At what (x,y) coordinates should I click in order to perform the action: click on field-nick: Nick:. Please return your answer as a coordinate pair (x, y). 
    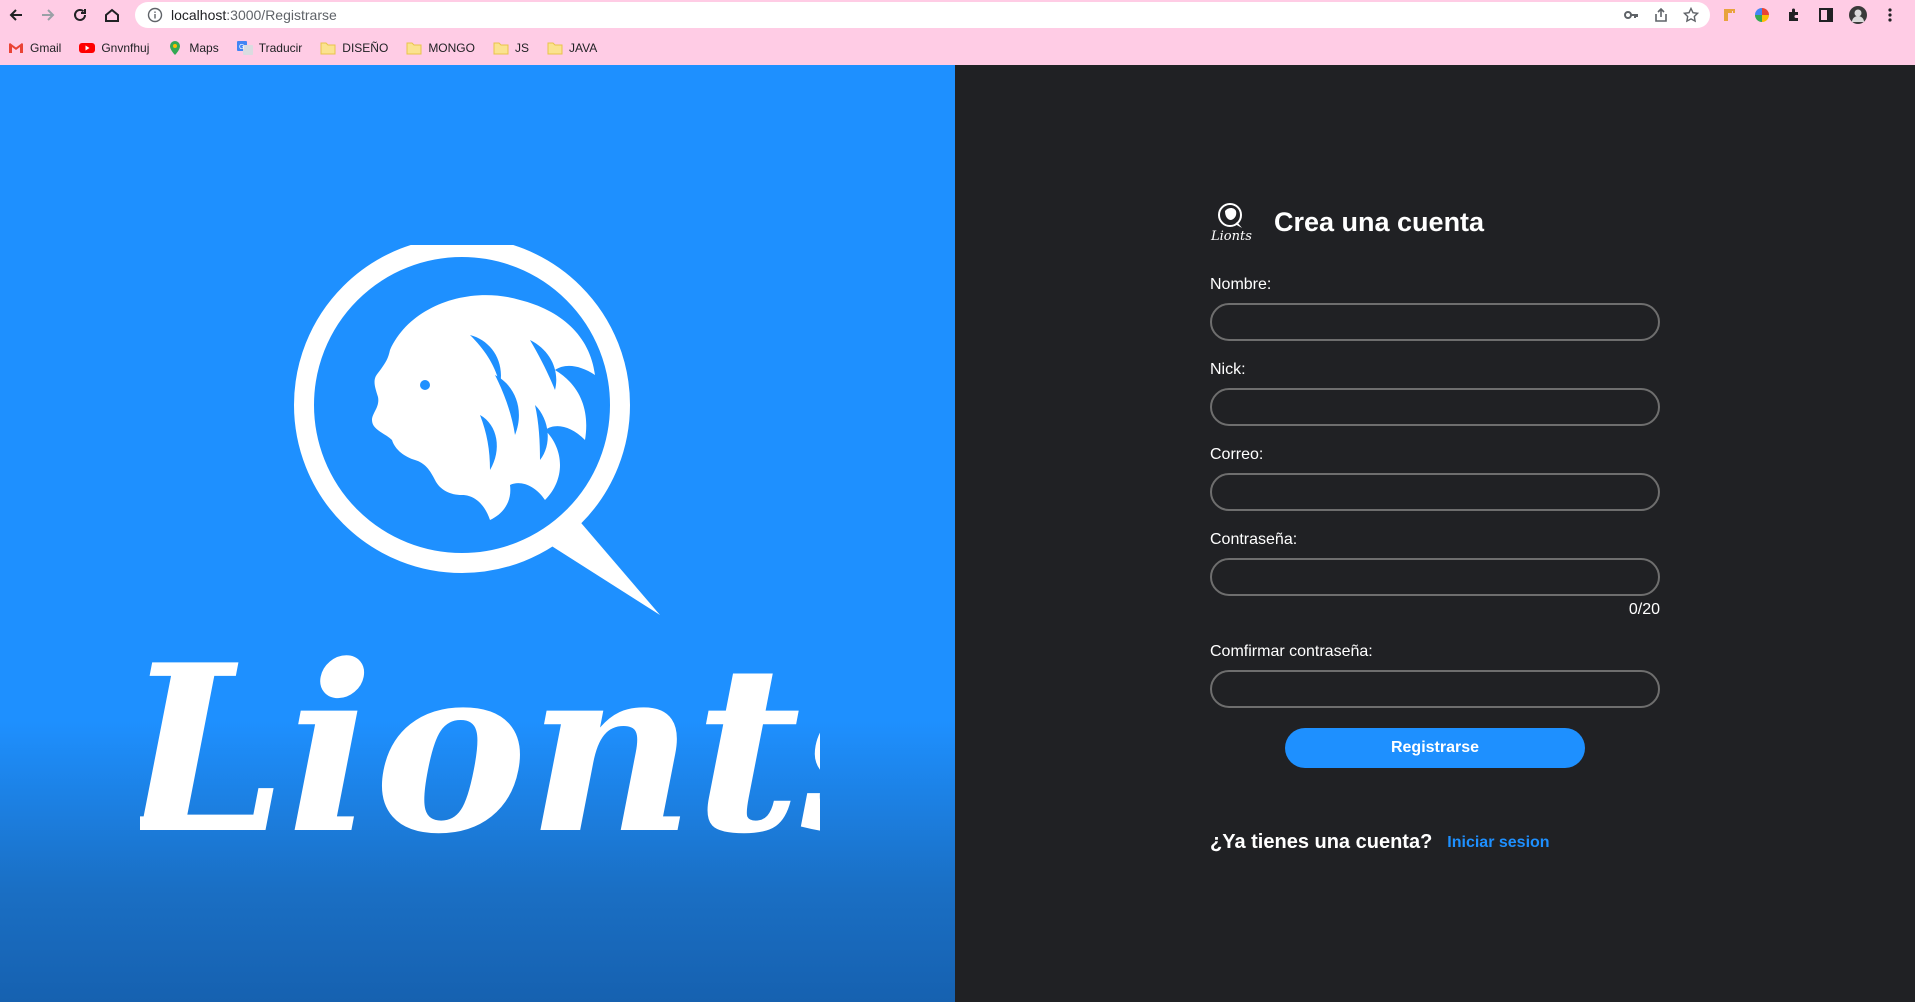
    Looking at the image, I should click on (1435, 393).